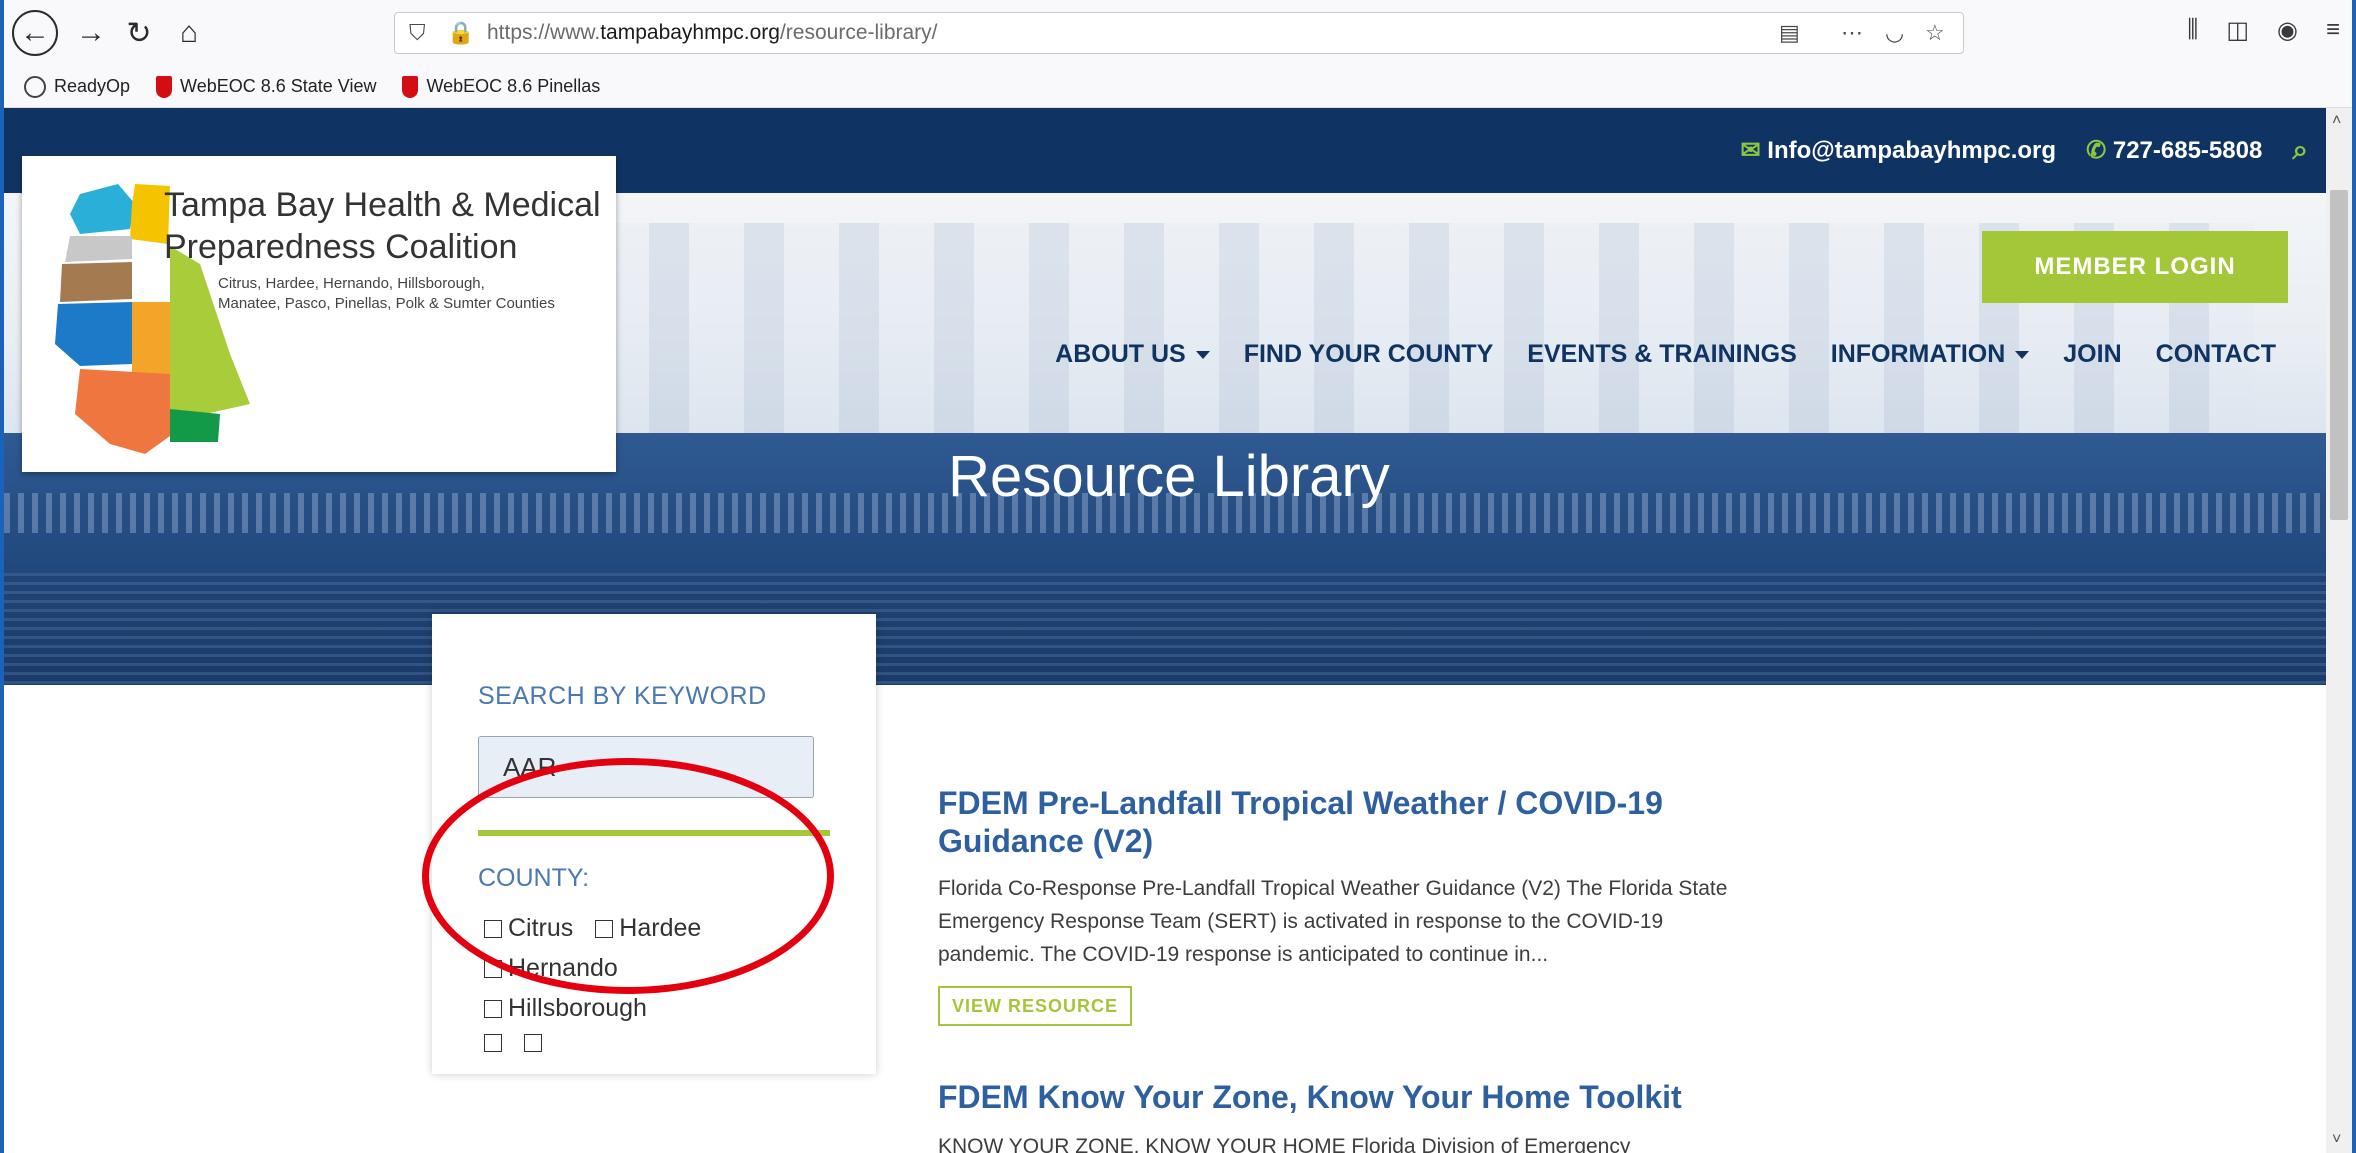  What do you see at coordinates (2339, 630) in the screenshot?
I see `page-scrollbar: ˄ ˅` at bounding box center [2339, 630].